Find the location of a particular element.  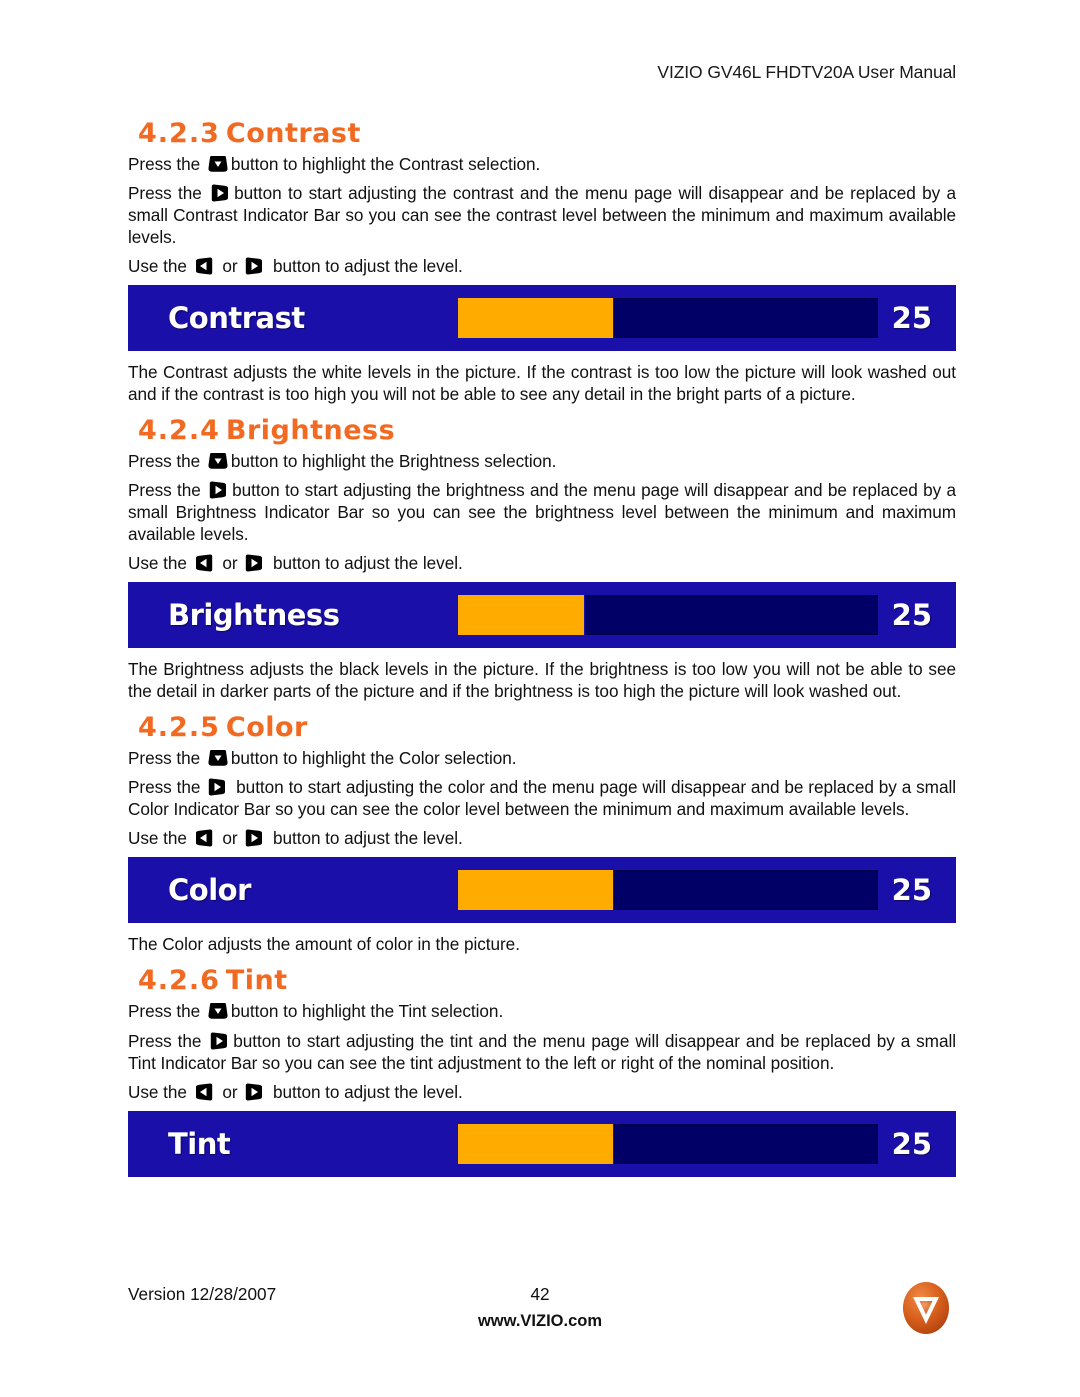

section-title: Contrast is located at coordinates (293, 133).